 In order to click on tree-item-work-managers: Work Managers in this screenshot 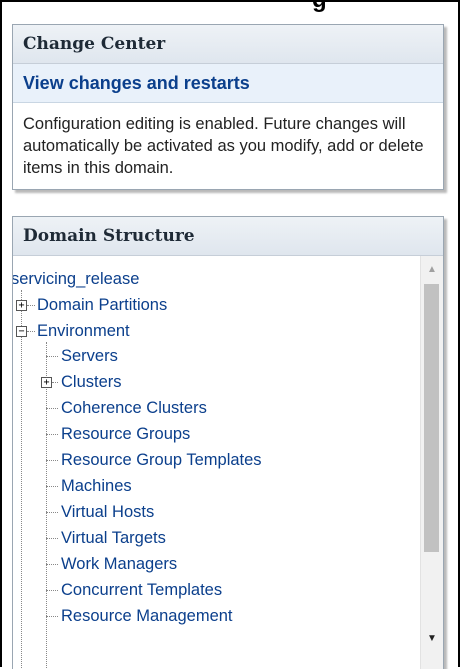, I will do `click(119, 564)`.